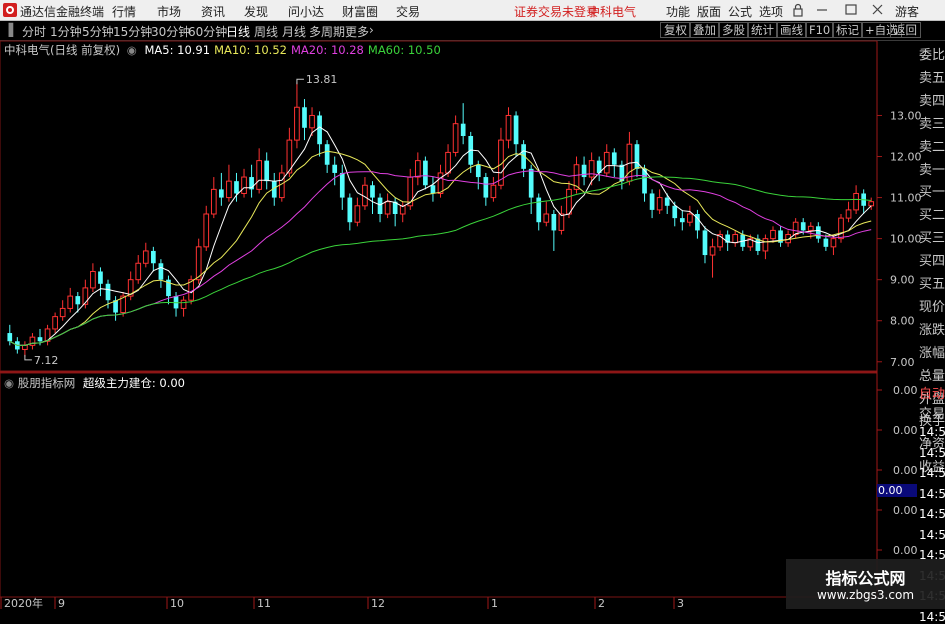  I want to click on date-tick-label: 12, so click(378, 603).